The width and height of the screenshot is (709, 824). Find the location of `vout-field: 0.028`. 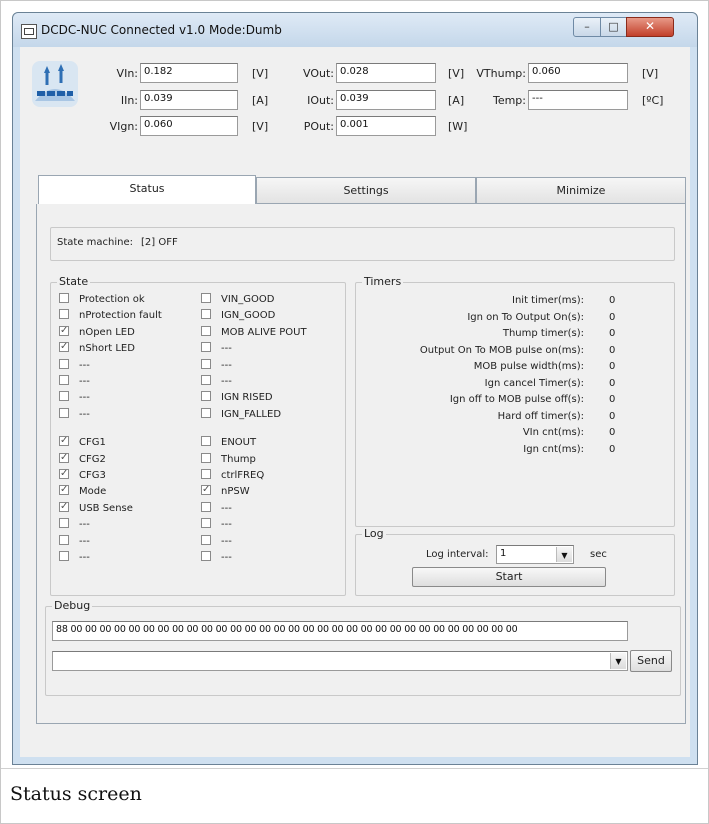

vout-field: 0.028 is located at coordinates (386, 73).